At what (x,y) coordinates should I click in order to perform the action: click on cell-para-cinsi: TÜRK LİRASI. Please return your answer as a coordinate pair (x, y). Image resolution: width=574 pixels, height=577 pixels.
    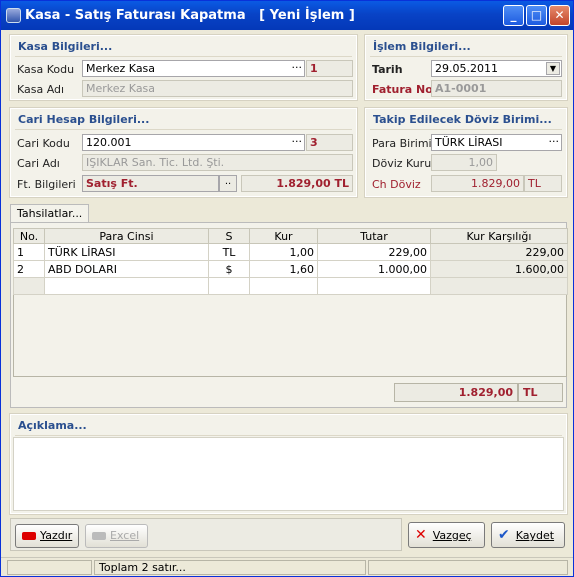
    Looking at the image, I should click on (126, 252).